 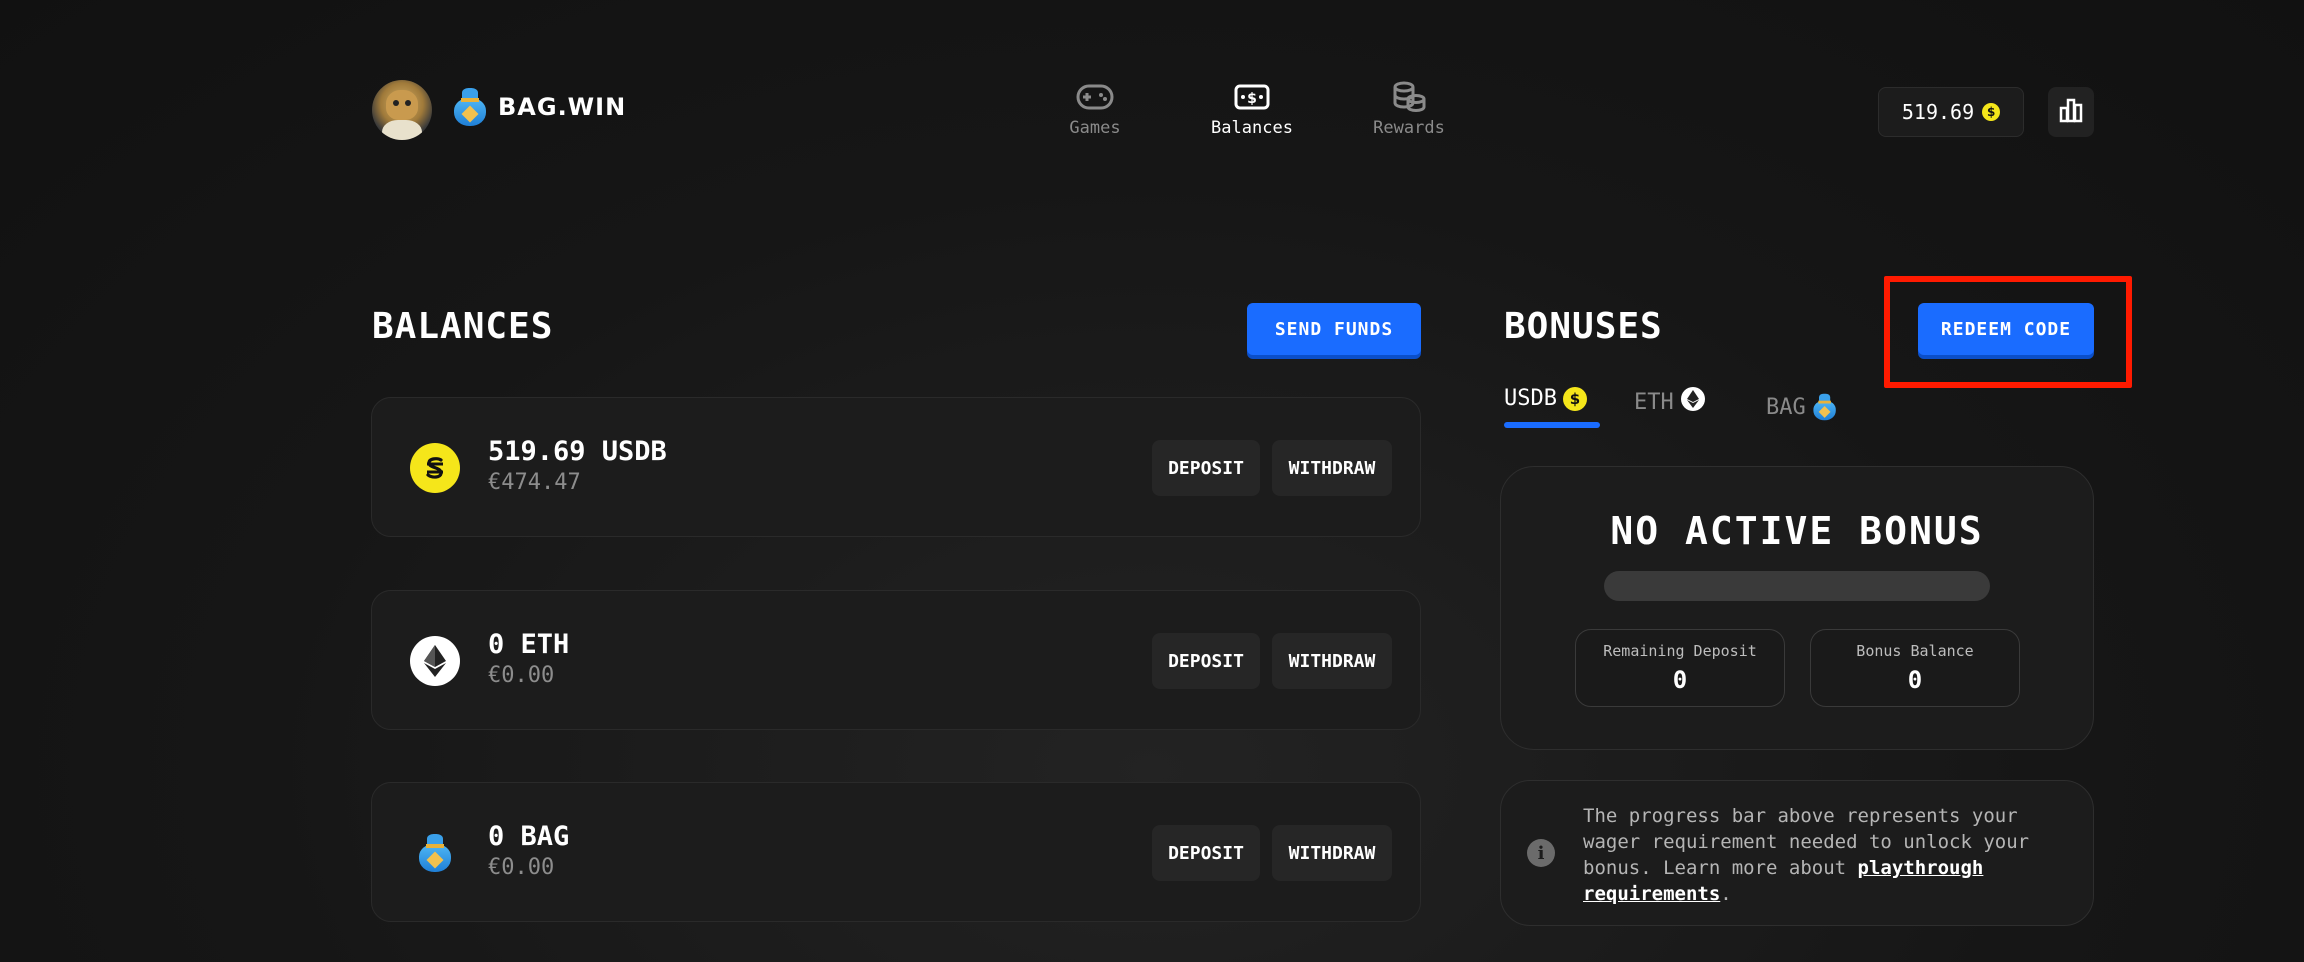 I want to click on bar-chart-icon, so click(x=2071, y=112).